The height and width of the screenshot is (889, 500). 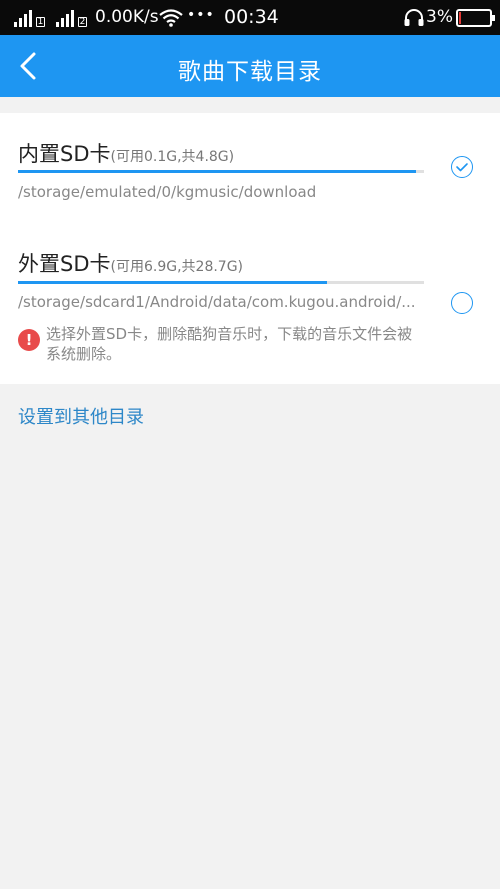 What do you see at coordinates (475, 18) in the screenshot?
I see `battery-icon` at bounding box center [475, 18].